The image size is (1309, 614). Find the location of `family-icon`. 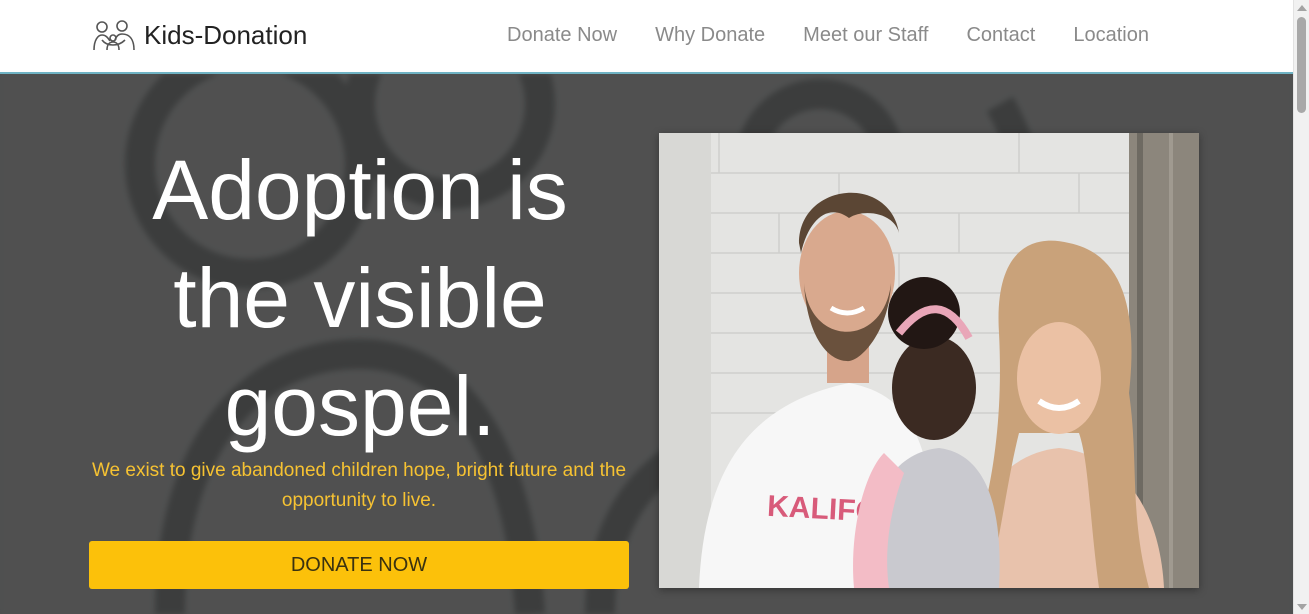

family-icon is located at coordinates (114, 35).